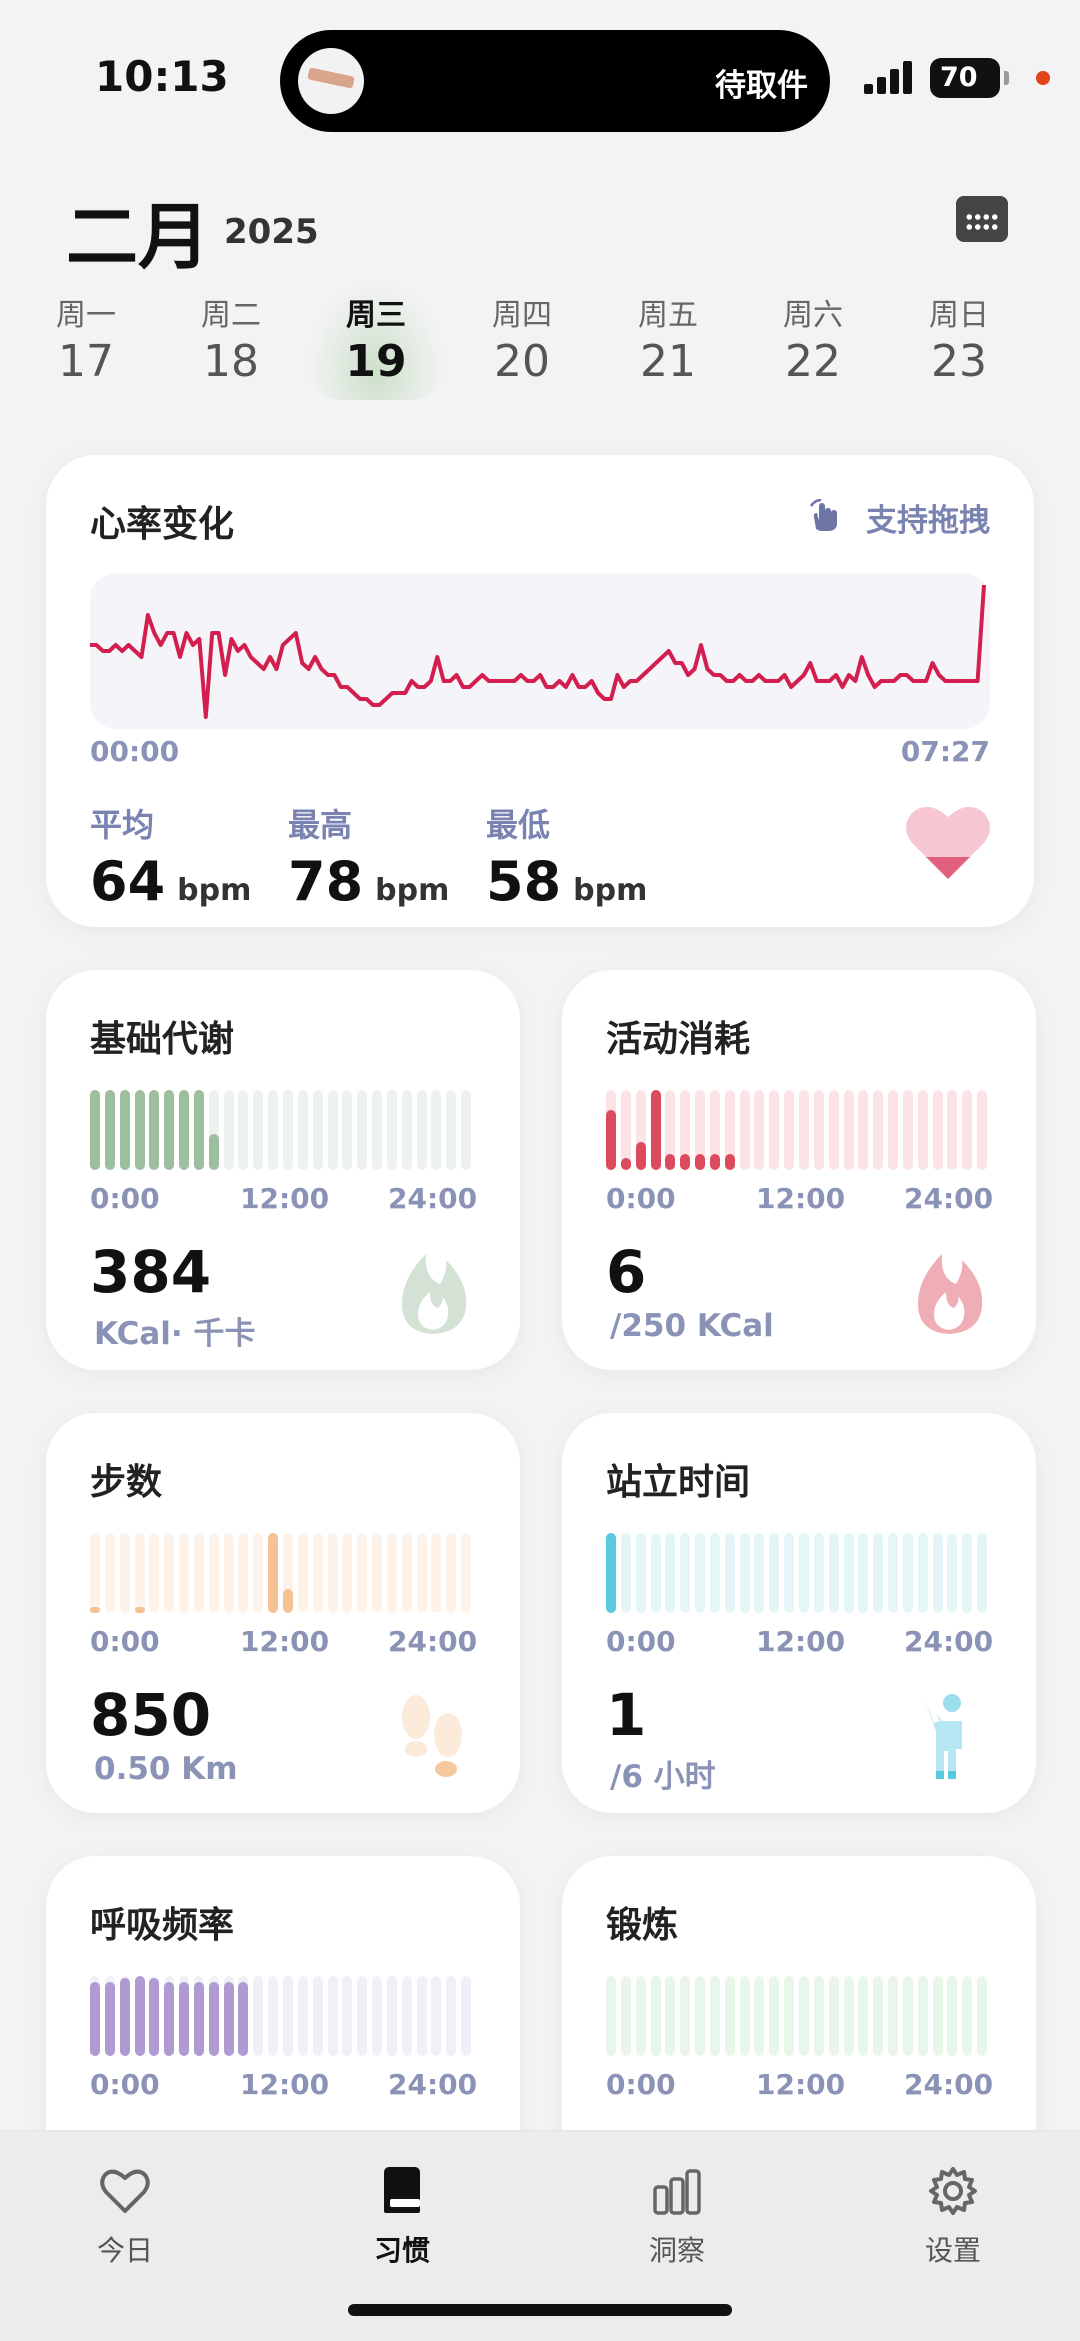 The width and height of the screenshot is (1080, 2341). I want to click on week-strip: 周一 17 周二 18 周三 19 周四 20 周五 21 周六 22 周日 23, so click(544, 342).